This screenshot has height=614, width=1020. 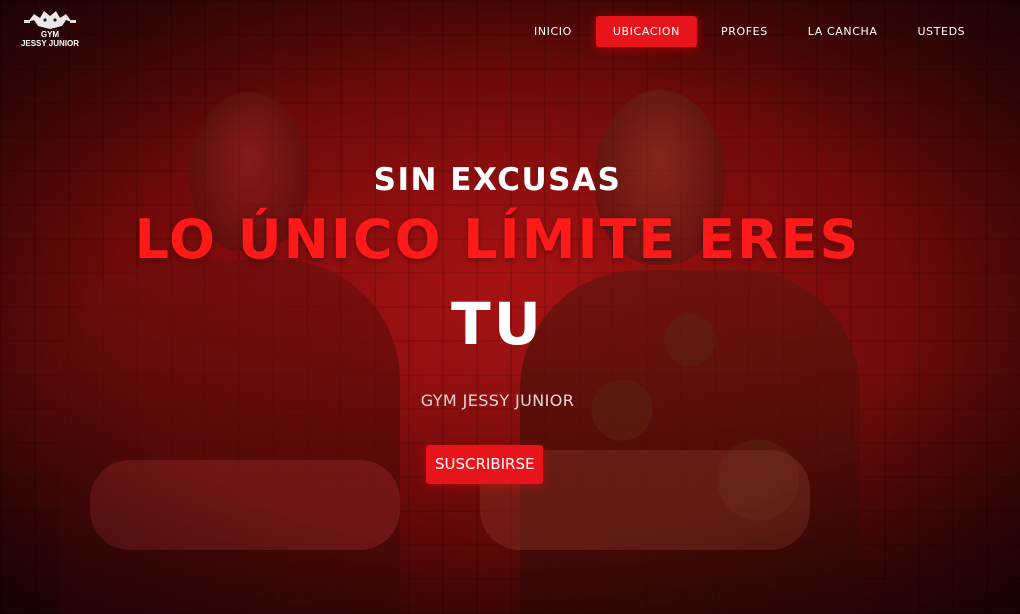 What do you see at coordinates (497, 324) in the screenshot?
I see `hero-headline-tu: TU` at bounding box center [497, 324].